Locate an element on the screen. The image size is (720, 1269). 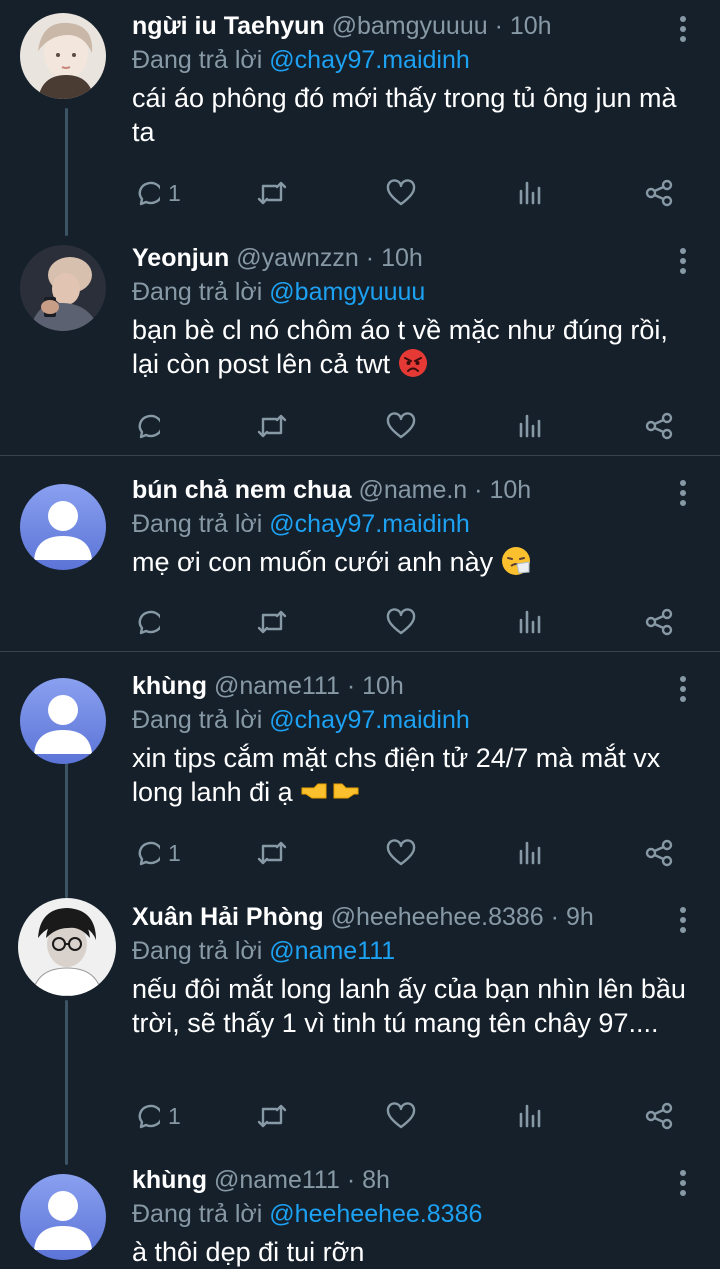
replying-to: Đang trả lời @heeheehee.8386 is located at coordinates (412, 1214).